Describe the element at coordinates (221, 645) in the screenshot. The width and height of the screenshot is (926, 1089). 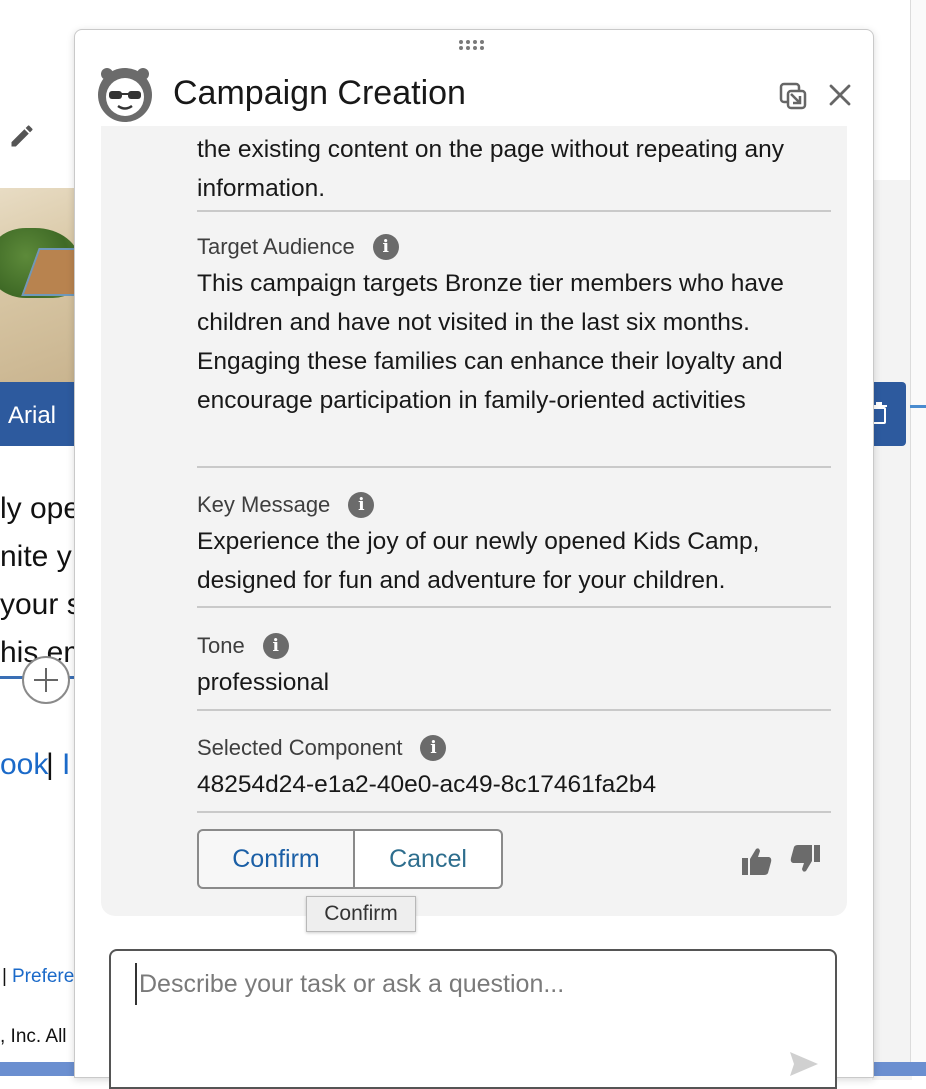
I see `field-label: Tone` at that location.